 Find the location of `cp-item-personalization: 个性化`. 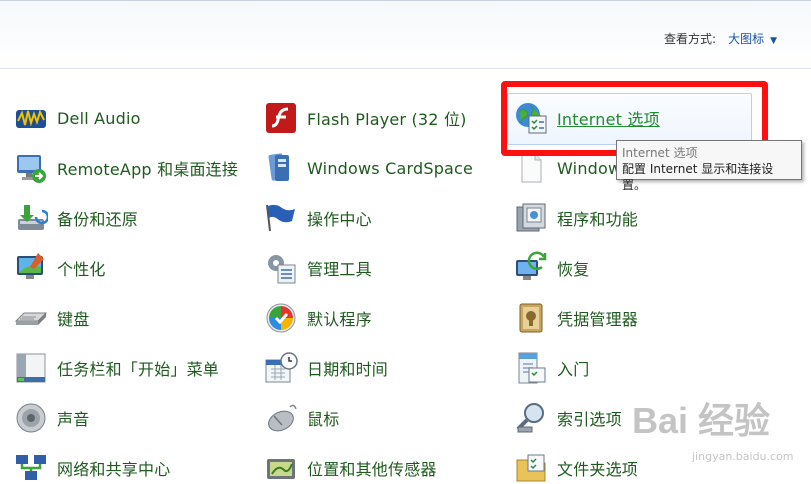

cp-item-personalization: 个性化 is located at coordinates (60, 268).